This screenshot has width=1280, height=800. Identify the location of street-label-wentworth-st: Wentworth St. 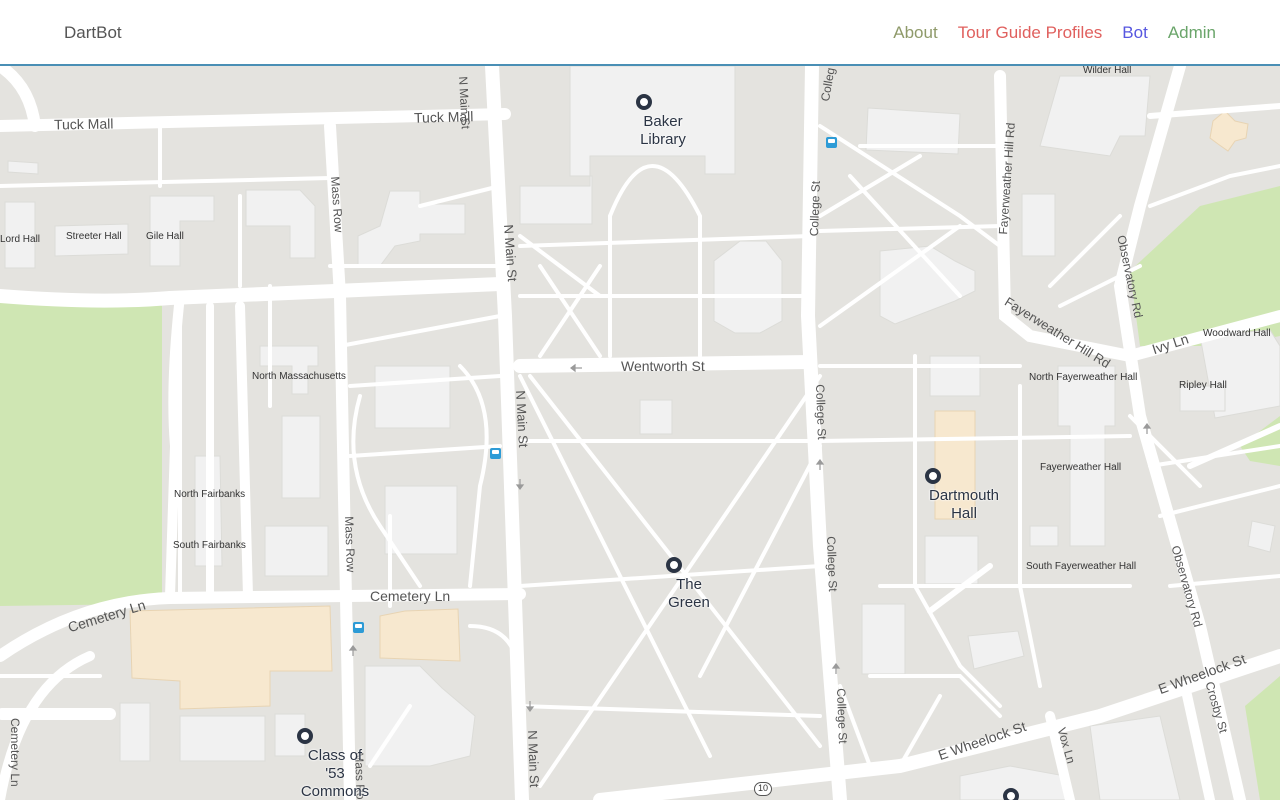
(663, 366).